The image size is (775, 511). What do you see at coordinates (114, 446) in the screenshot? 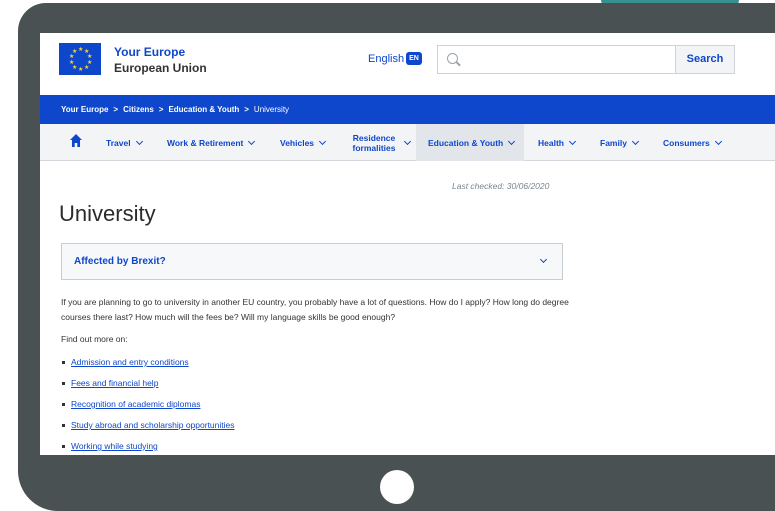
I see `link-working: Working while studying` at bounding box center [114, 446].